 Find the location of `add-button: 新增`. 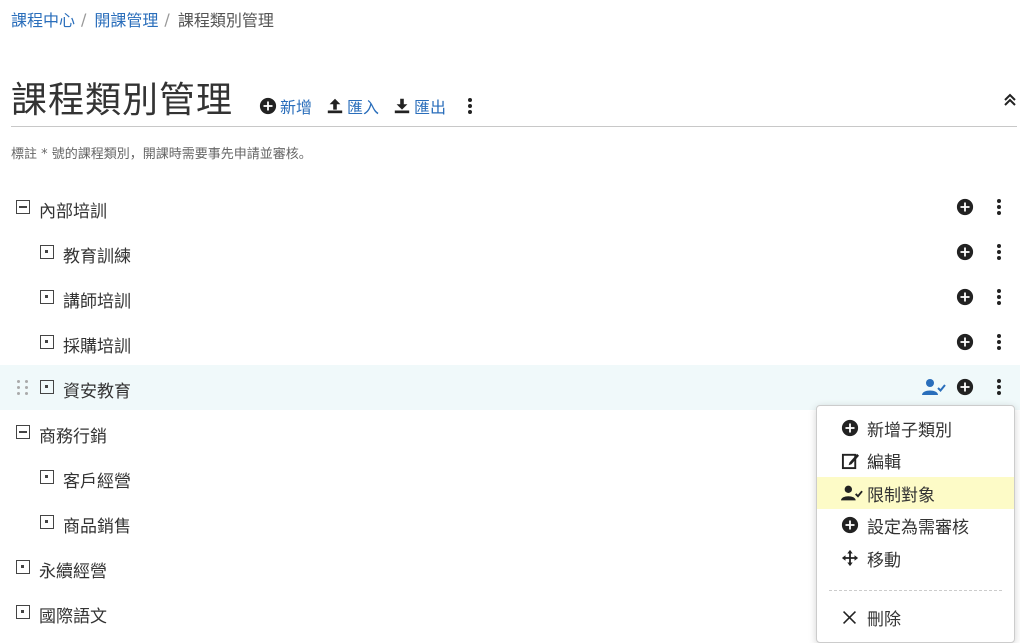

add-button: 新增 is located at coordinates (285, 106).